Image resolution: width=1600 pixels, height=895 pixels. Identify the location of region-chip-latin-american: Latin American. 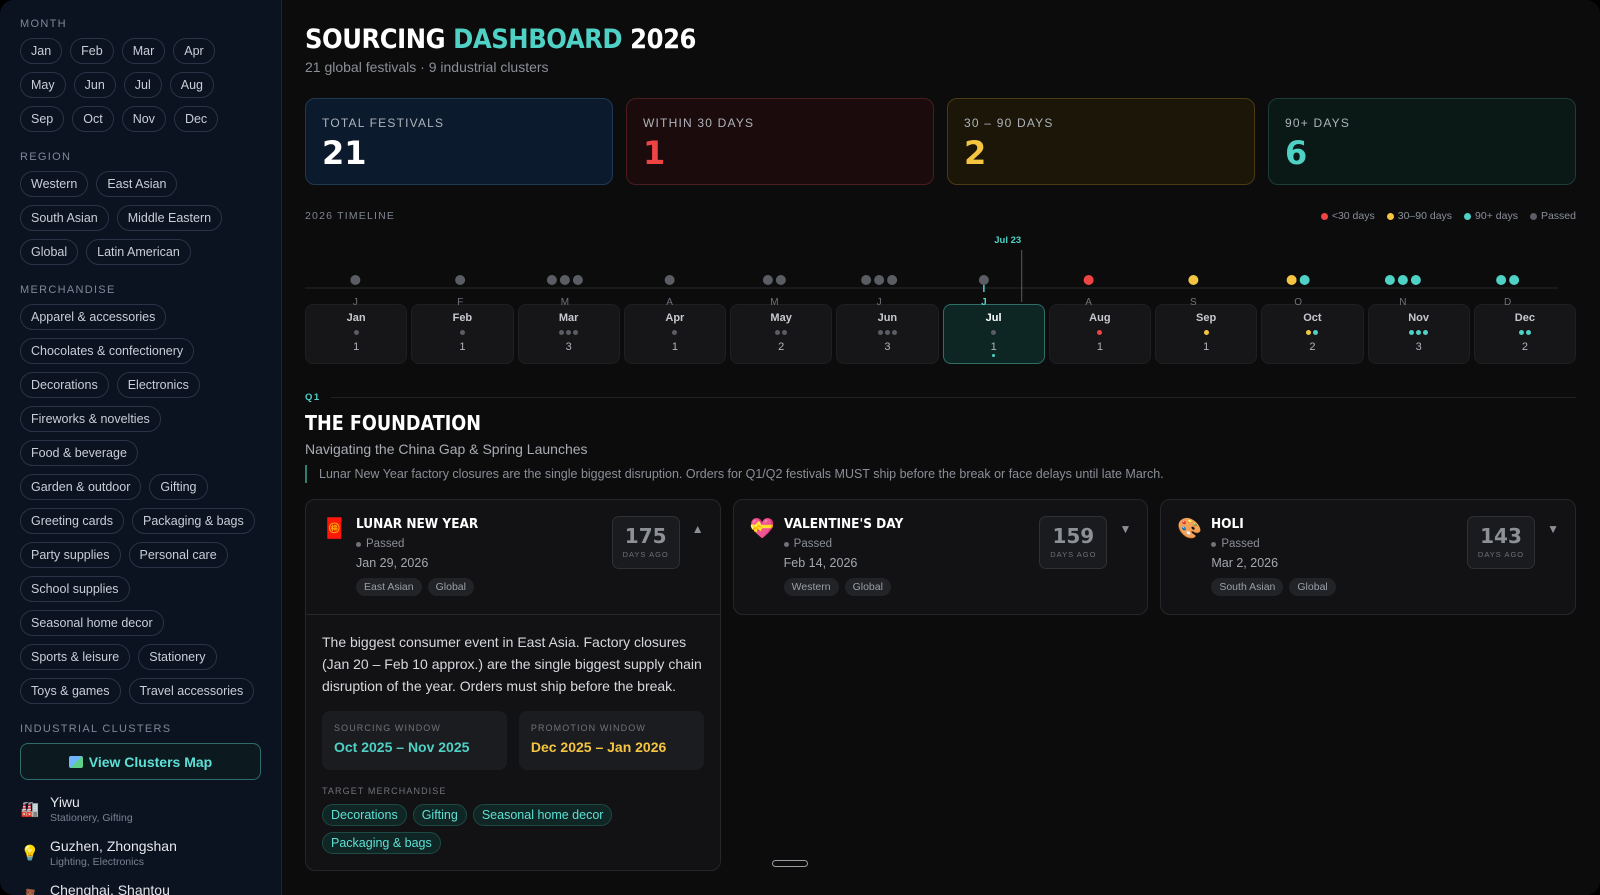
(138, 252).